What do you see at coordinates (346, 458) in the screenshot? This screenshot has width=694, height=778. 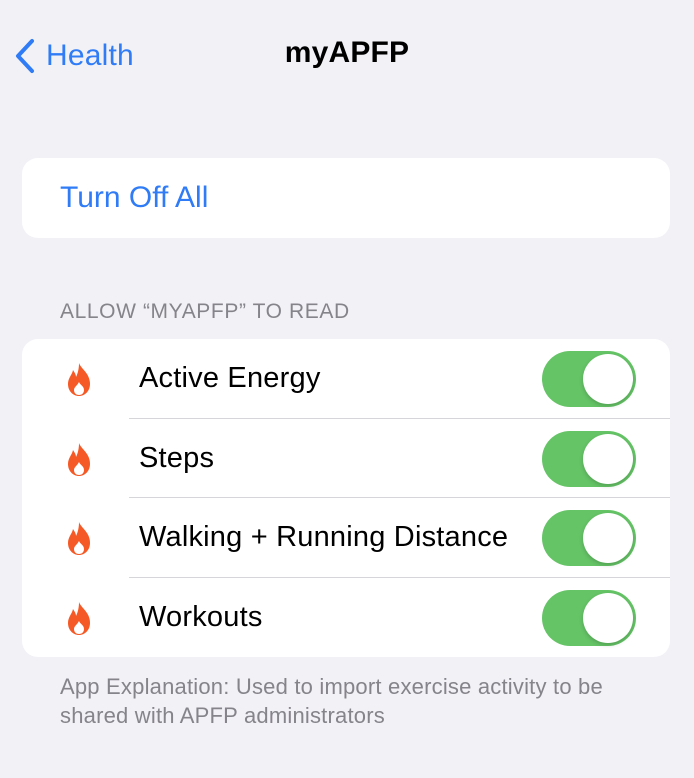 I see `list-item-steps: Steps` at bounding box center [346, 458].